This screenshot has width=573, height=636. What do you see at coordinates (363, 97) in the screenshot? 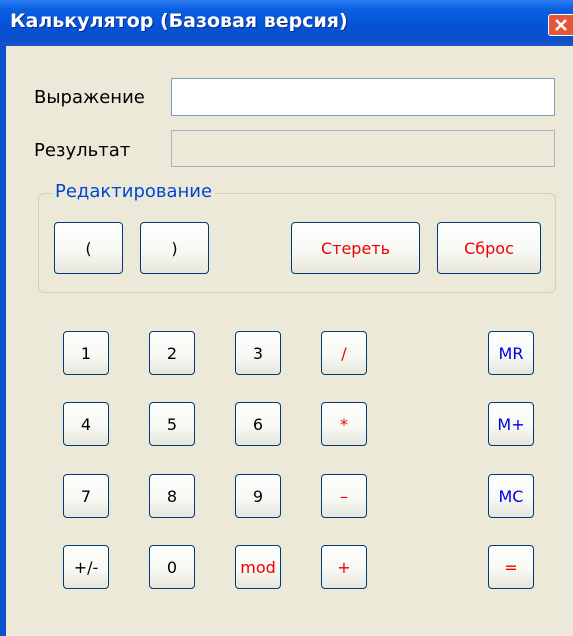
I see `expression-input` at bounding box center [363, 97].